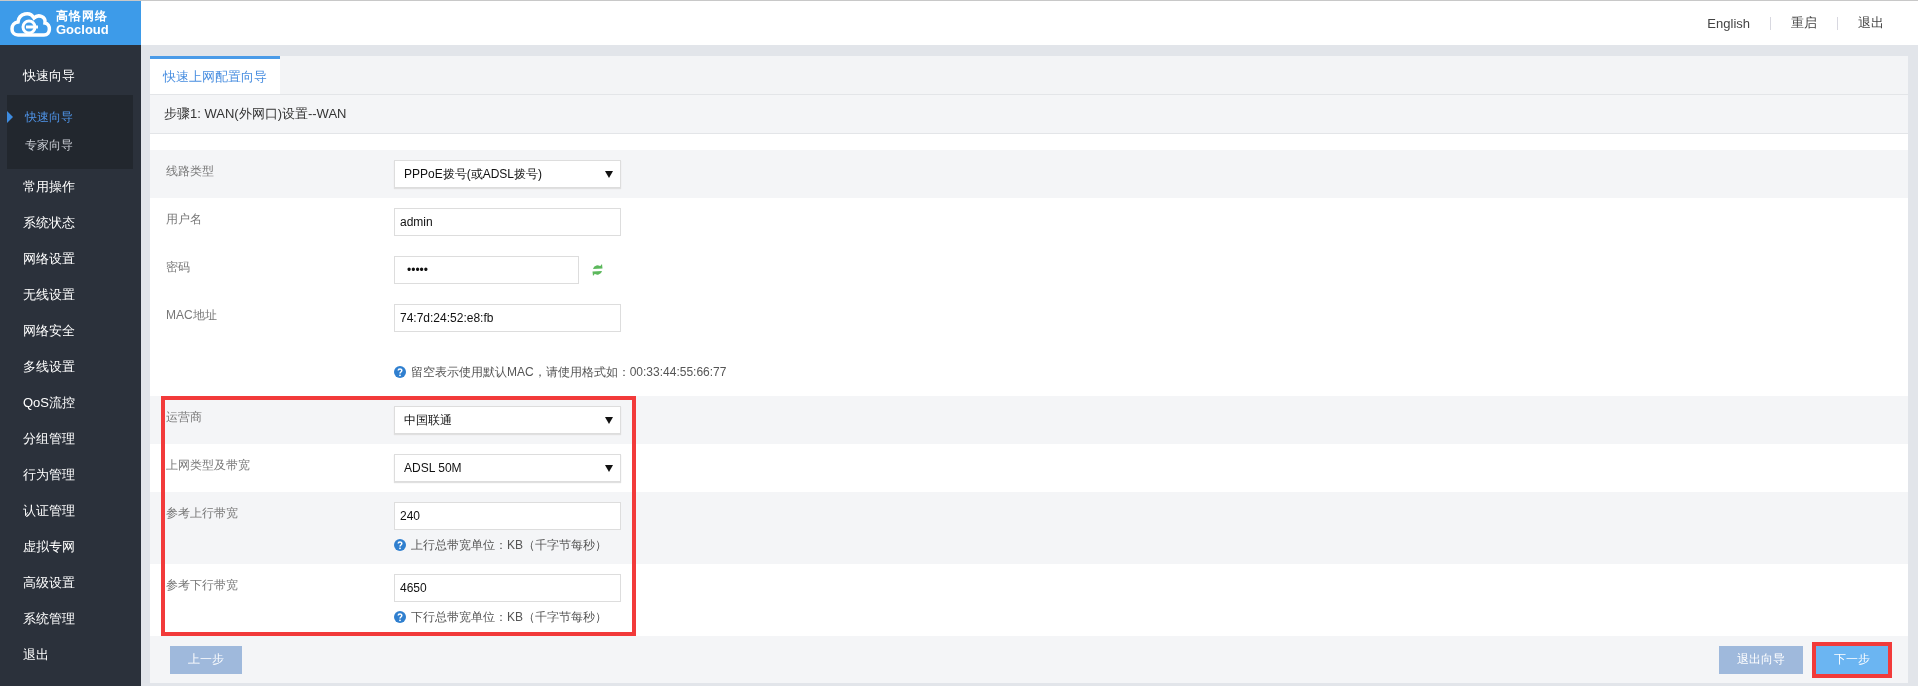 This screenshot has height=686, width=1918. I want to click on field-label: 运营商, so click(184, 417).